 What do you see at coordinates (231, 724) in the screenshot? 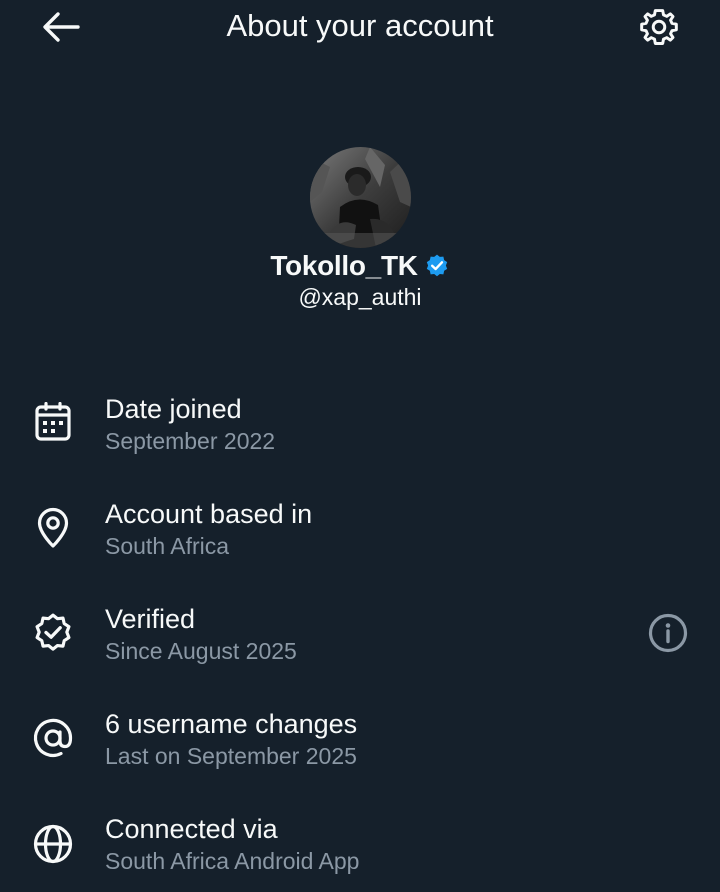
I see `row-title: 6 username changes` at bounding box center [231, 724].